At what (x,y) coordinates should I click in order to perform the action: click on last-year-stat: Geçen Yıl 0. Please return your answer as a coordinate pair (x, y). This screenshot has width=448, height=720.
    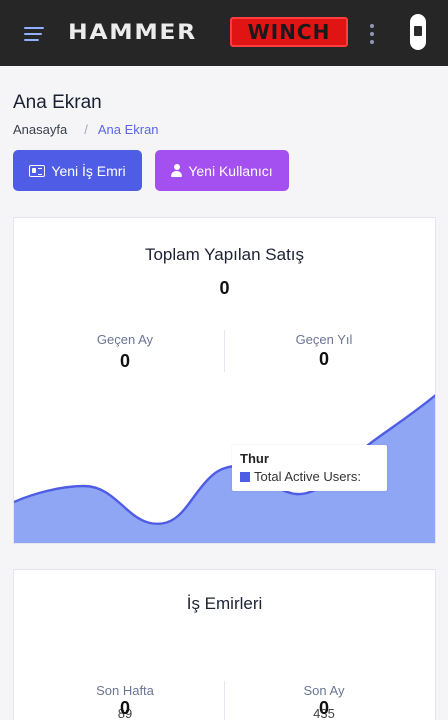
    Looking at the image, I should click on (324, 351).